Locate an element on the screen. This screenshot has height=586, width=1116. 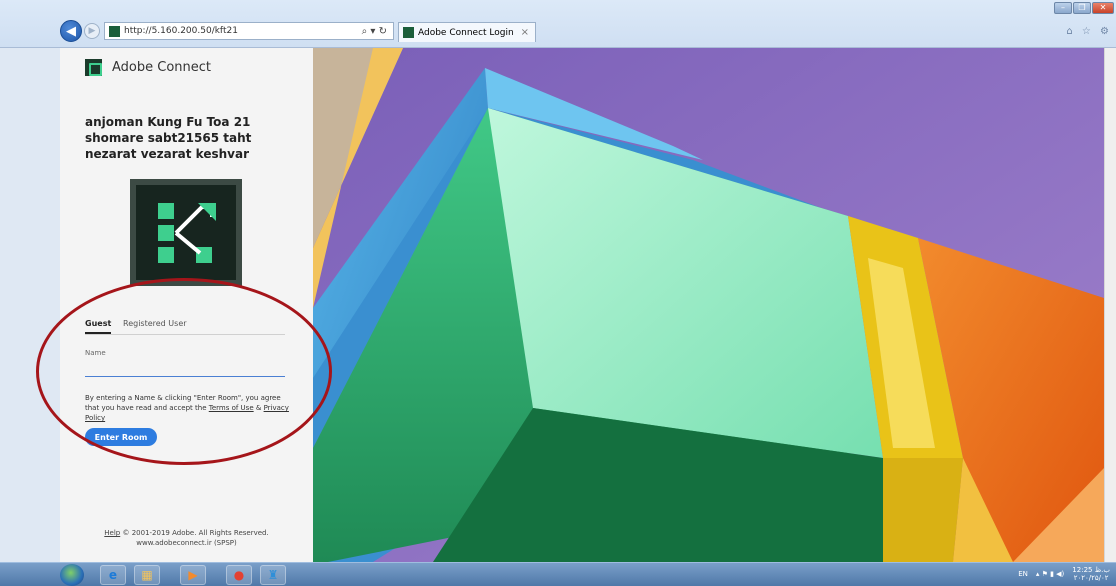
copyright-text: © 2001-2019 Adobe. All Rights Reserved. is located at coordinates (195, 533).